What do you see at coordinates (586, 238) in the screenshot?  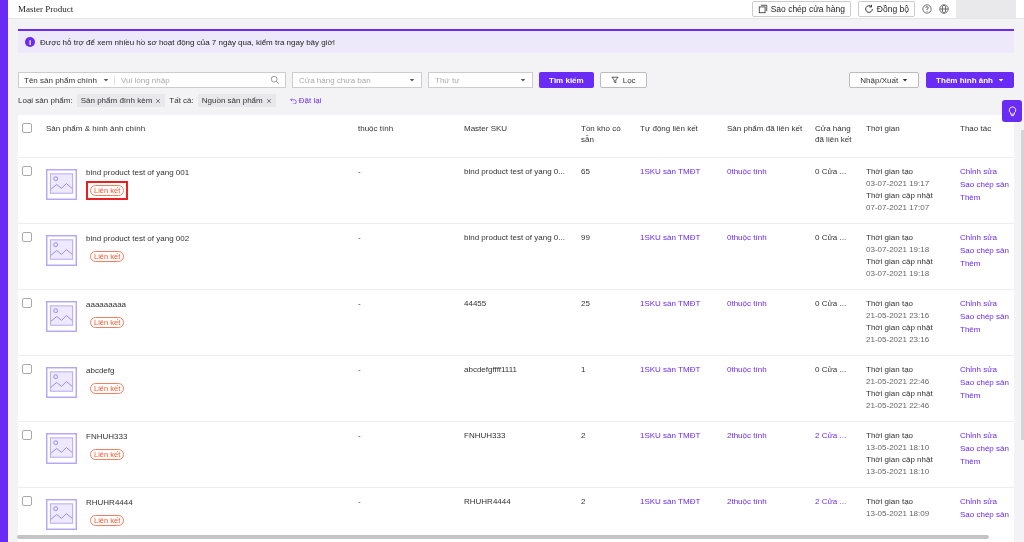 I see `table-cell-text: 99` at bounding box center [586, 238].